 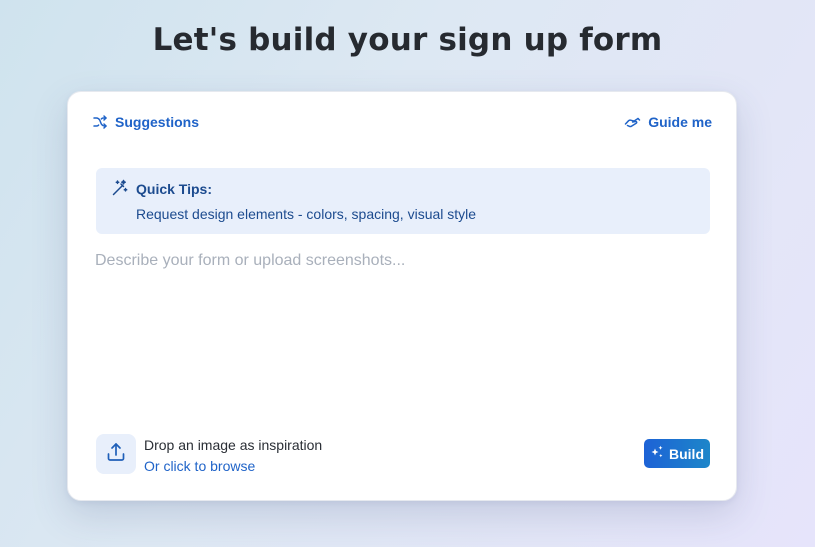 I want to click on browse-link: Or click to browse, so click(x=199, y=466).